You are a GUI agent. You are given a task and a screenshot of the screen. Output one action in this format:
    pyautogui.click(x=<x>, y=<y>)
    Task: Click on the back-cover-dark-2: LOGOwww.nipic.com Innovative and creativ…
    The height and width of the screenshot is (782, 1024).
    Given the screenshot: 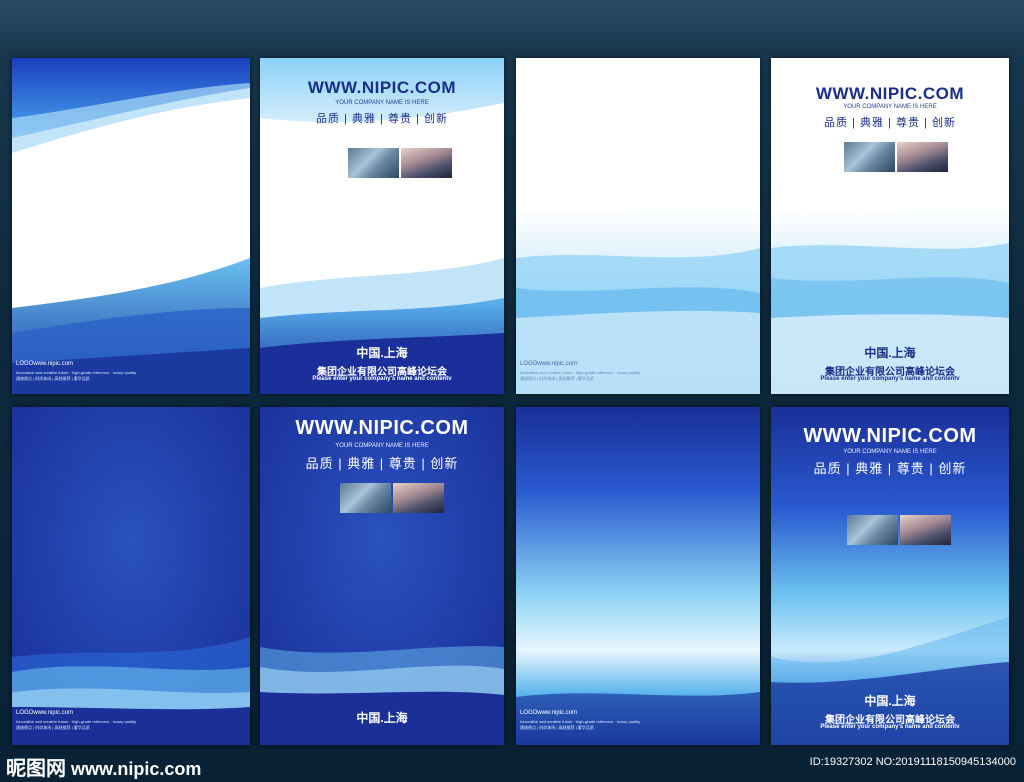 What is the action you would take?
    pyautogui.click(x=638, y=576)
    